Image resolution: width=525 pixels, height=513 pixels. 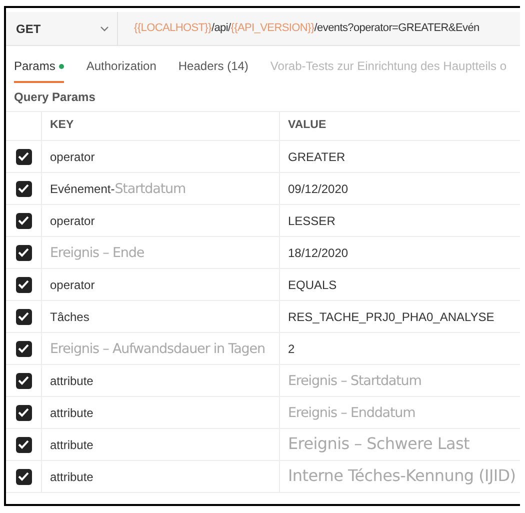 I want to click on section-title: Query Params, so click(x=55, y=97).